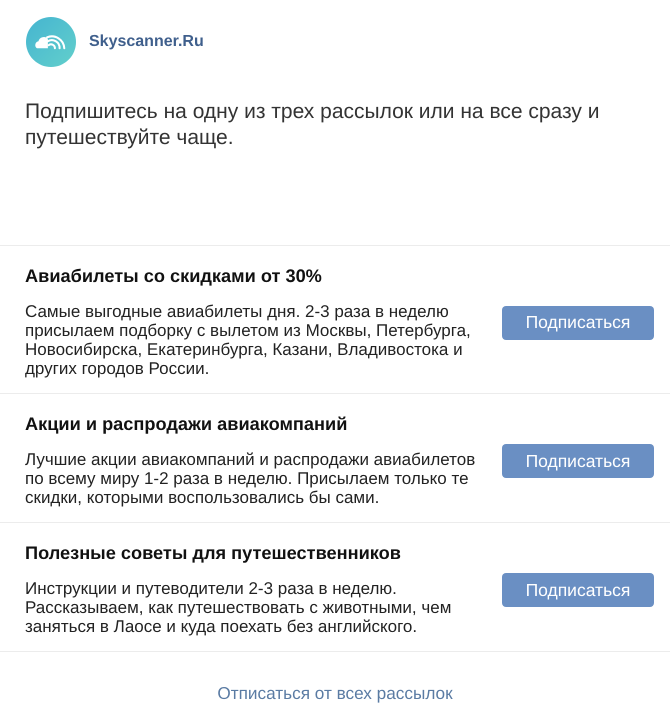  I want to click on newsletter-title: Полезные советы для путешественников, so click(213, 553).